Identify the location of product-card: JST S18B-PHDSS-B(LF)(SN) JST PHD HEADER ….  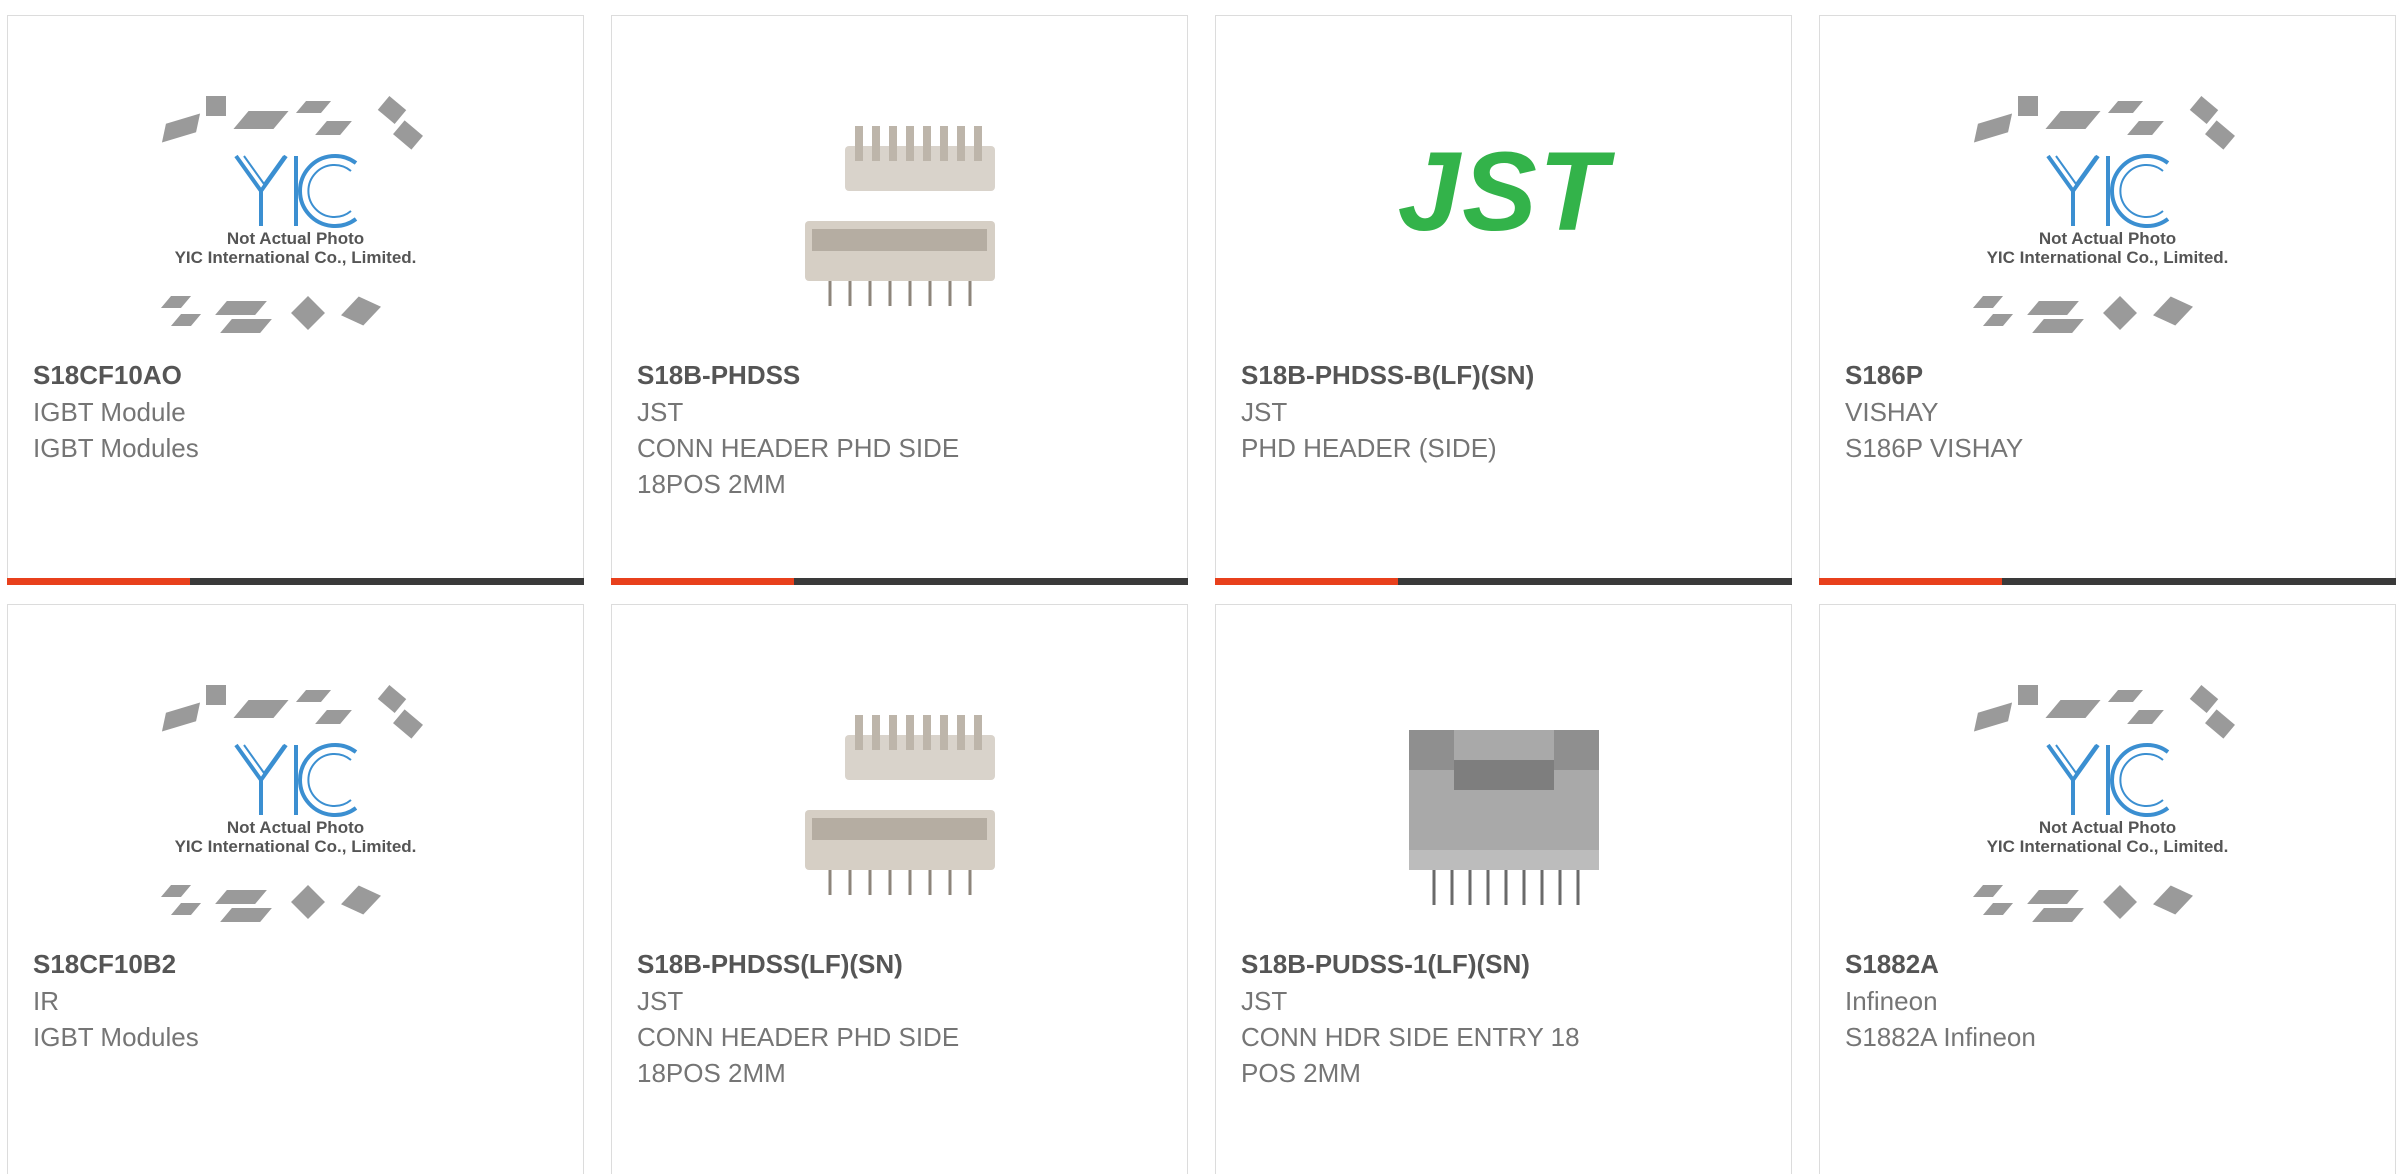
(1503, 300).